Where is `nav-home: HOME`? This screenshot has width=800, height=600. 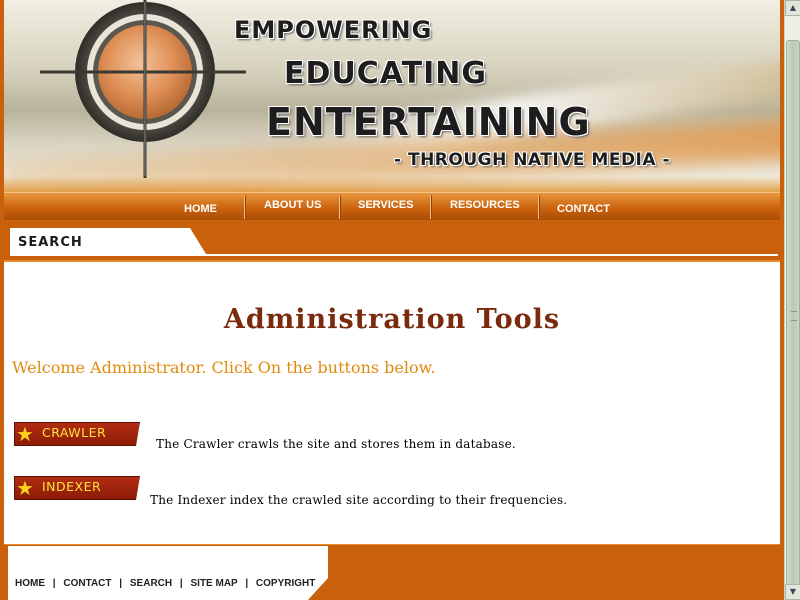
nav-home: HOME is located at coordinates (200, 209).